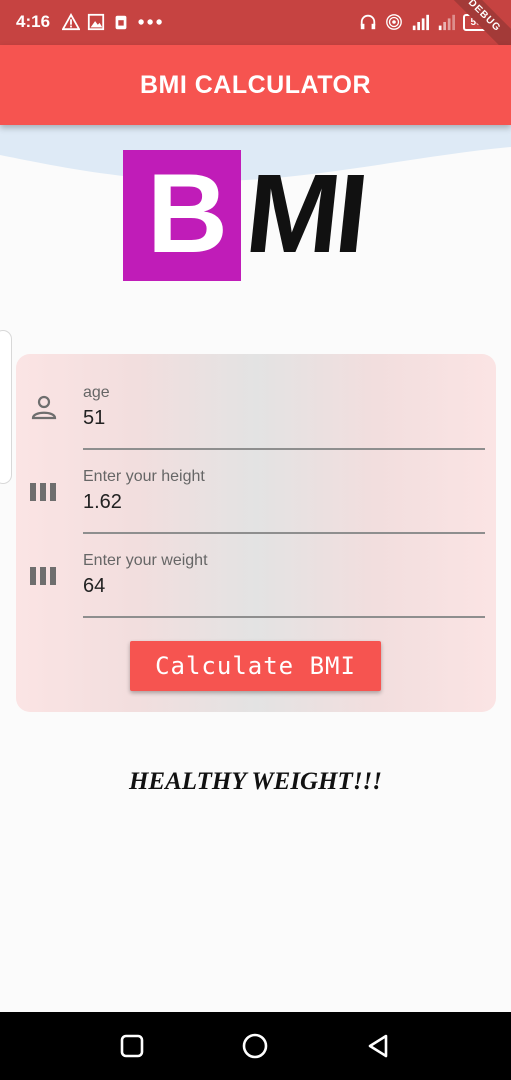 The image size is (511, 1080). I want to click on age-field: age 51, so click(256, 402).